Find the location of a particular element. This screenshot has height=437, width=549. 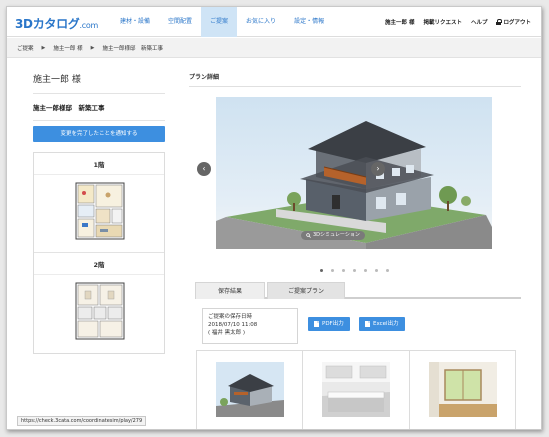

3d-simulation-button: 3Dシミュレーション is located at coordinates (333, 235).